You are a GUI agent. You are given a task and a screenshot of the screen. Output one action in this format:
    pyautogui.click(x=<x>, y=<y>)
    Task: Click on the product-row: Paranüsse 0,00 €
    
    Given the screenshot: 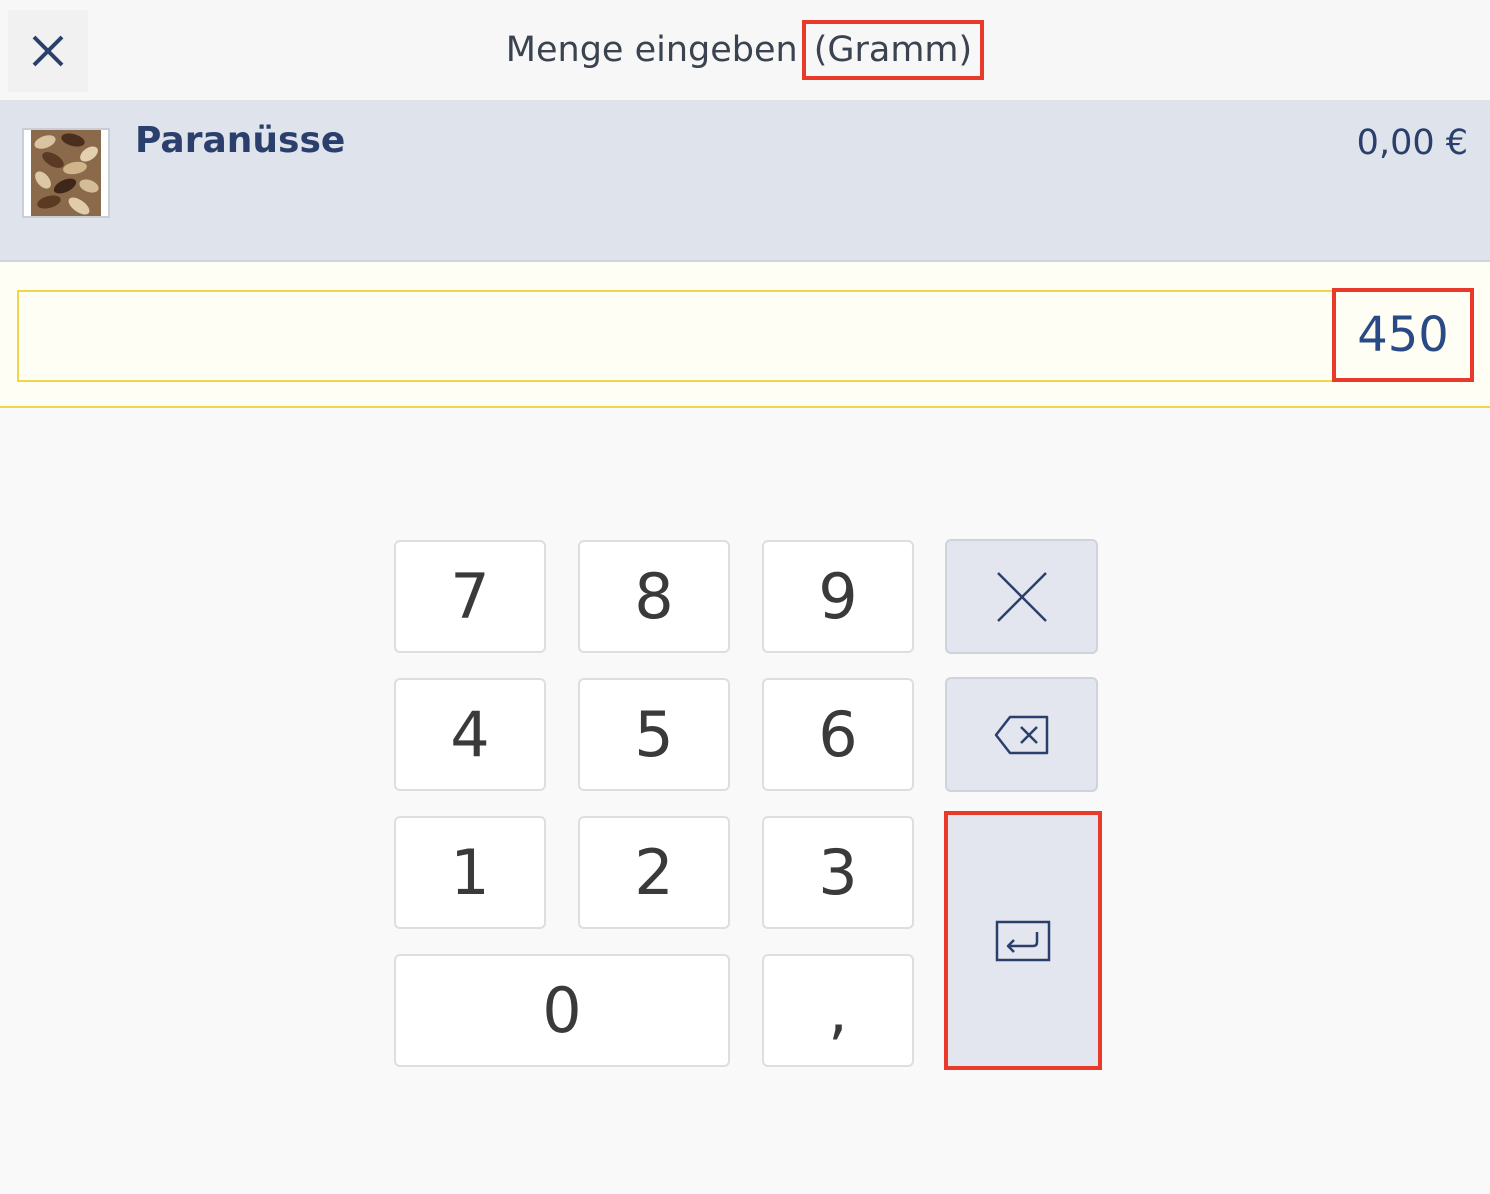 What is the action you would take?
    pyautogui.click(x=745, y=181)
    